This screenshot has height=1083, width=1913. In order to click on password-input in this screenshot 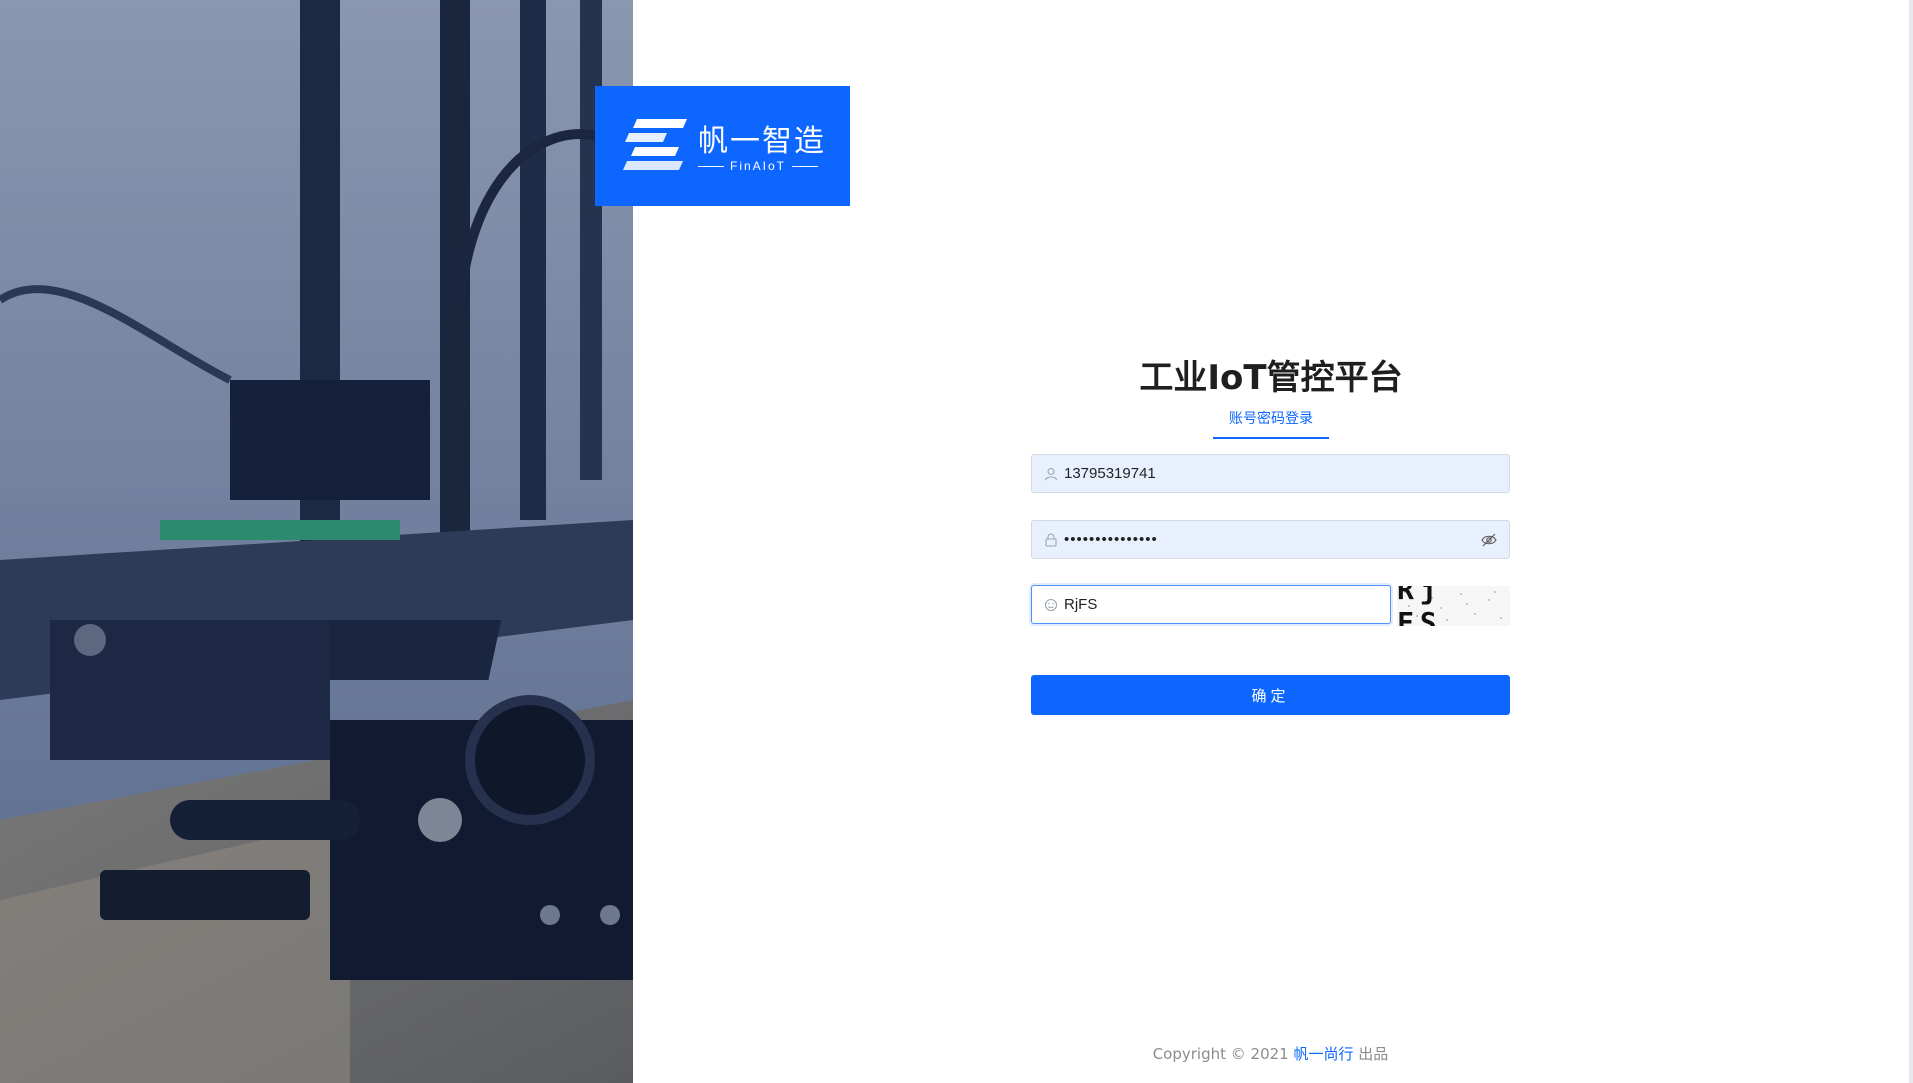, I will do `click(1272, 539)`.